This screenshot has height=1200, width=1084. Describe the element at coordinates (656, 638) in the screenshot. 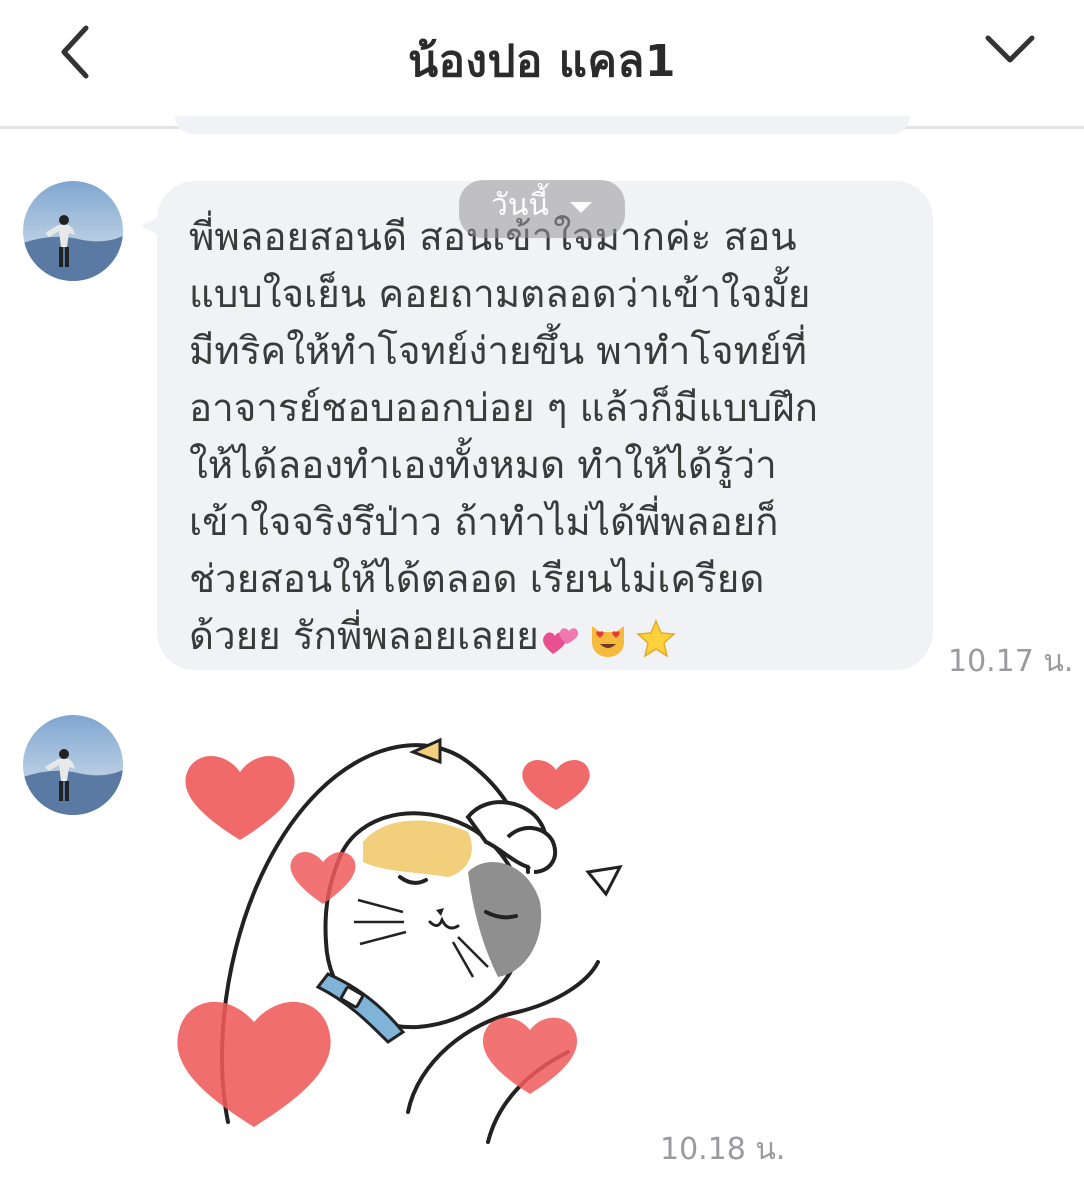

I see `star-icon` at that location.